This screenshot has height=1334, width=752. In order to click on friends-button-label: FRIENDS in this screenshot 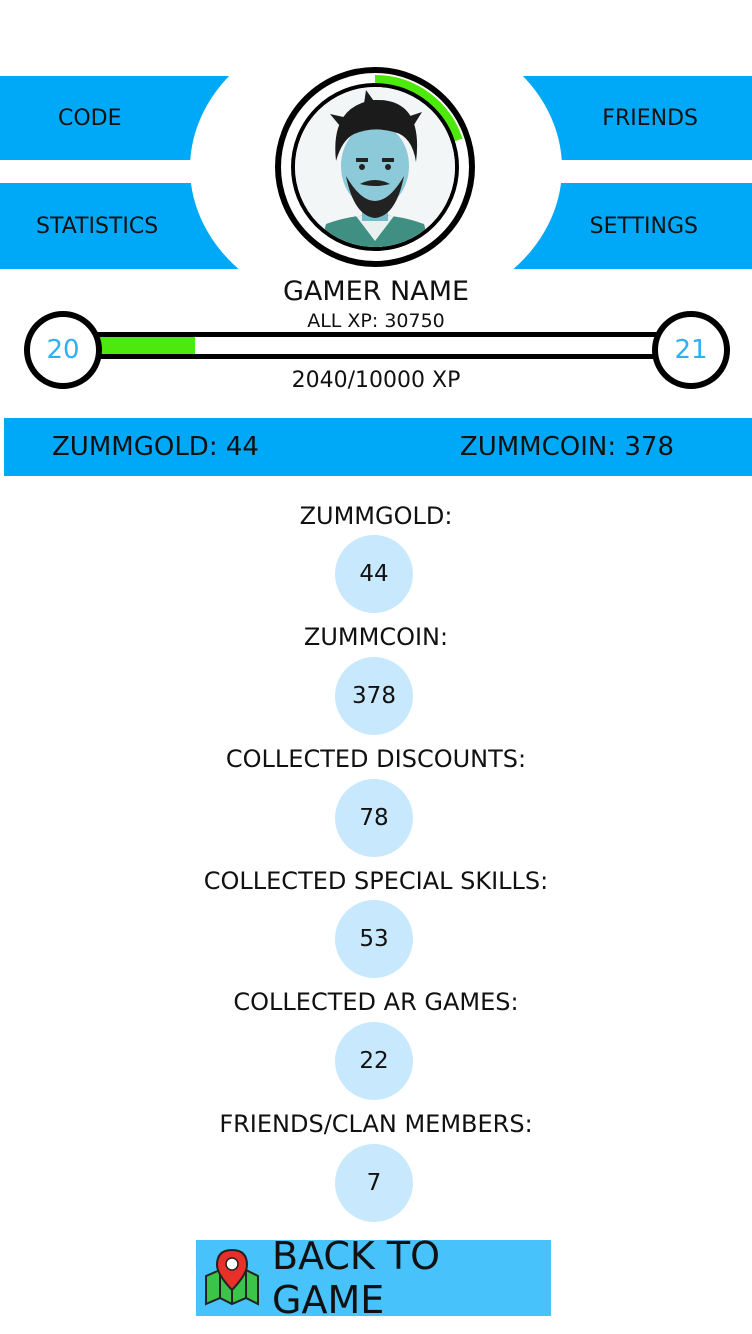, I will do `click(650, 118)`.